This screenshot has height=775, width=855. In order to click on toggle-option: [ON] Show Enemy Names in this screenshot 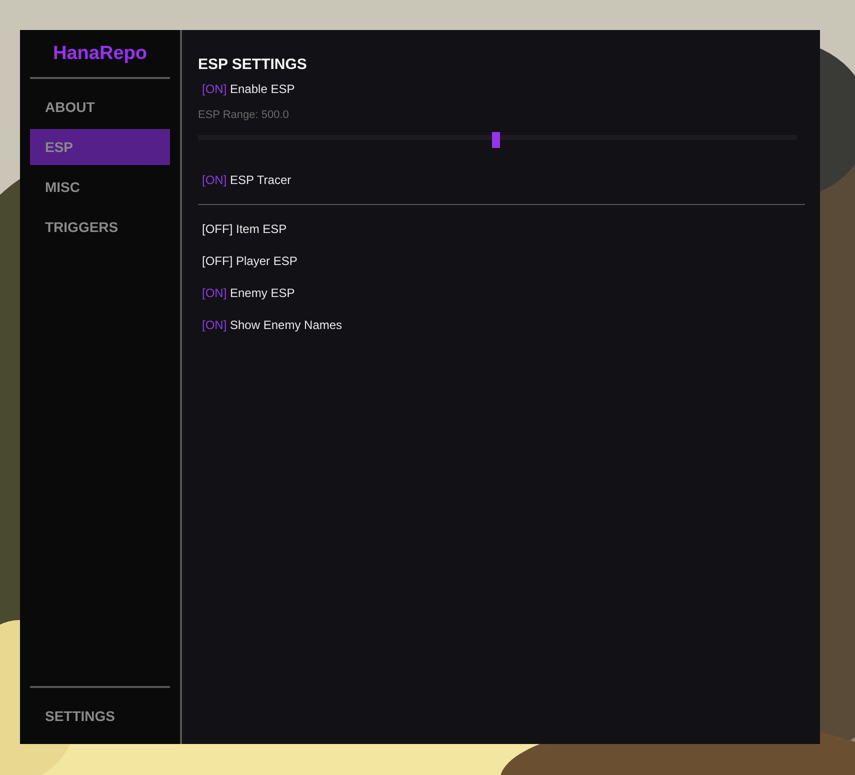, I will do `click(501, 325)`.